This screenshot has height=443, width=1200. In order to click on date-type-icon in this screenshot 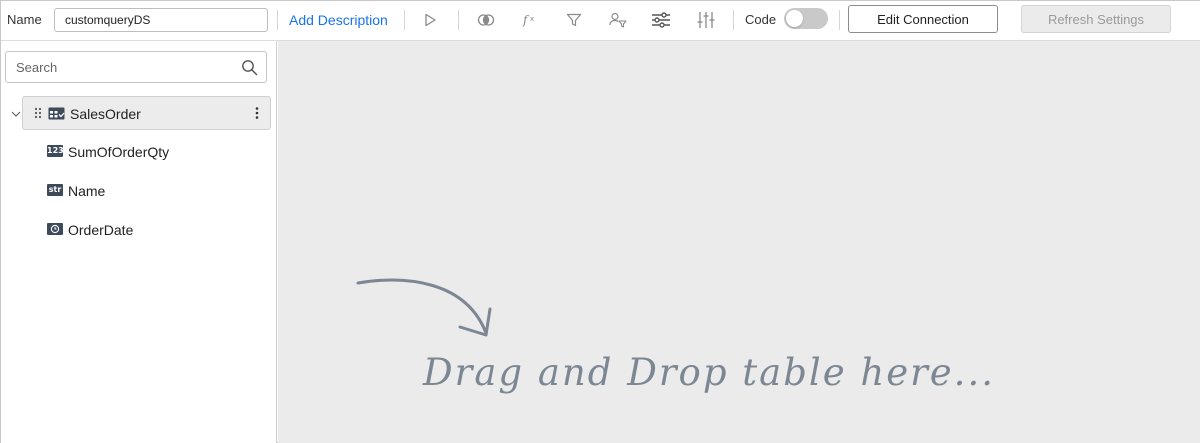, I will do `click(55, 229)`.